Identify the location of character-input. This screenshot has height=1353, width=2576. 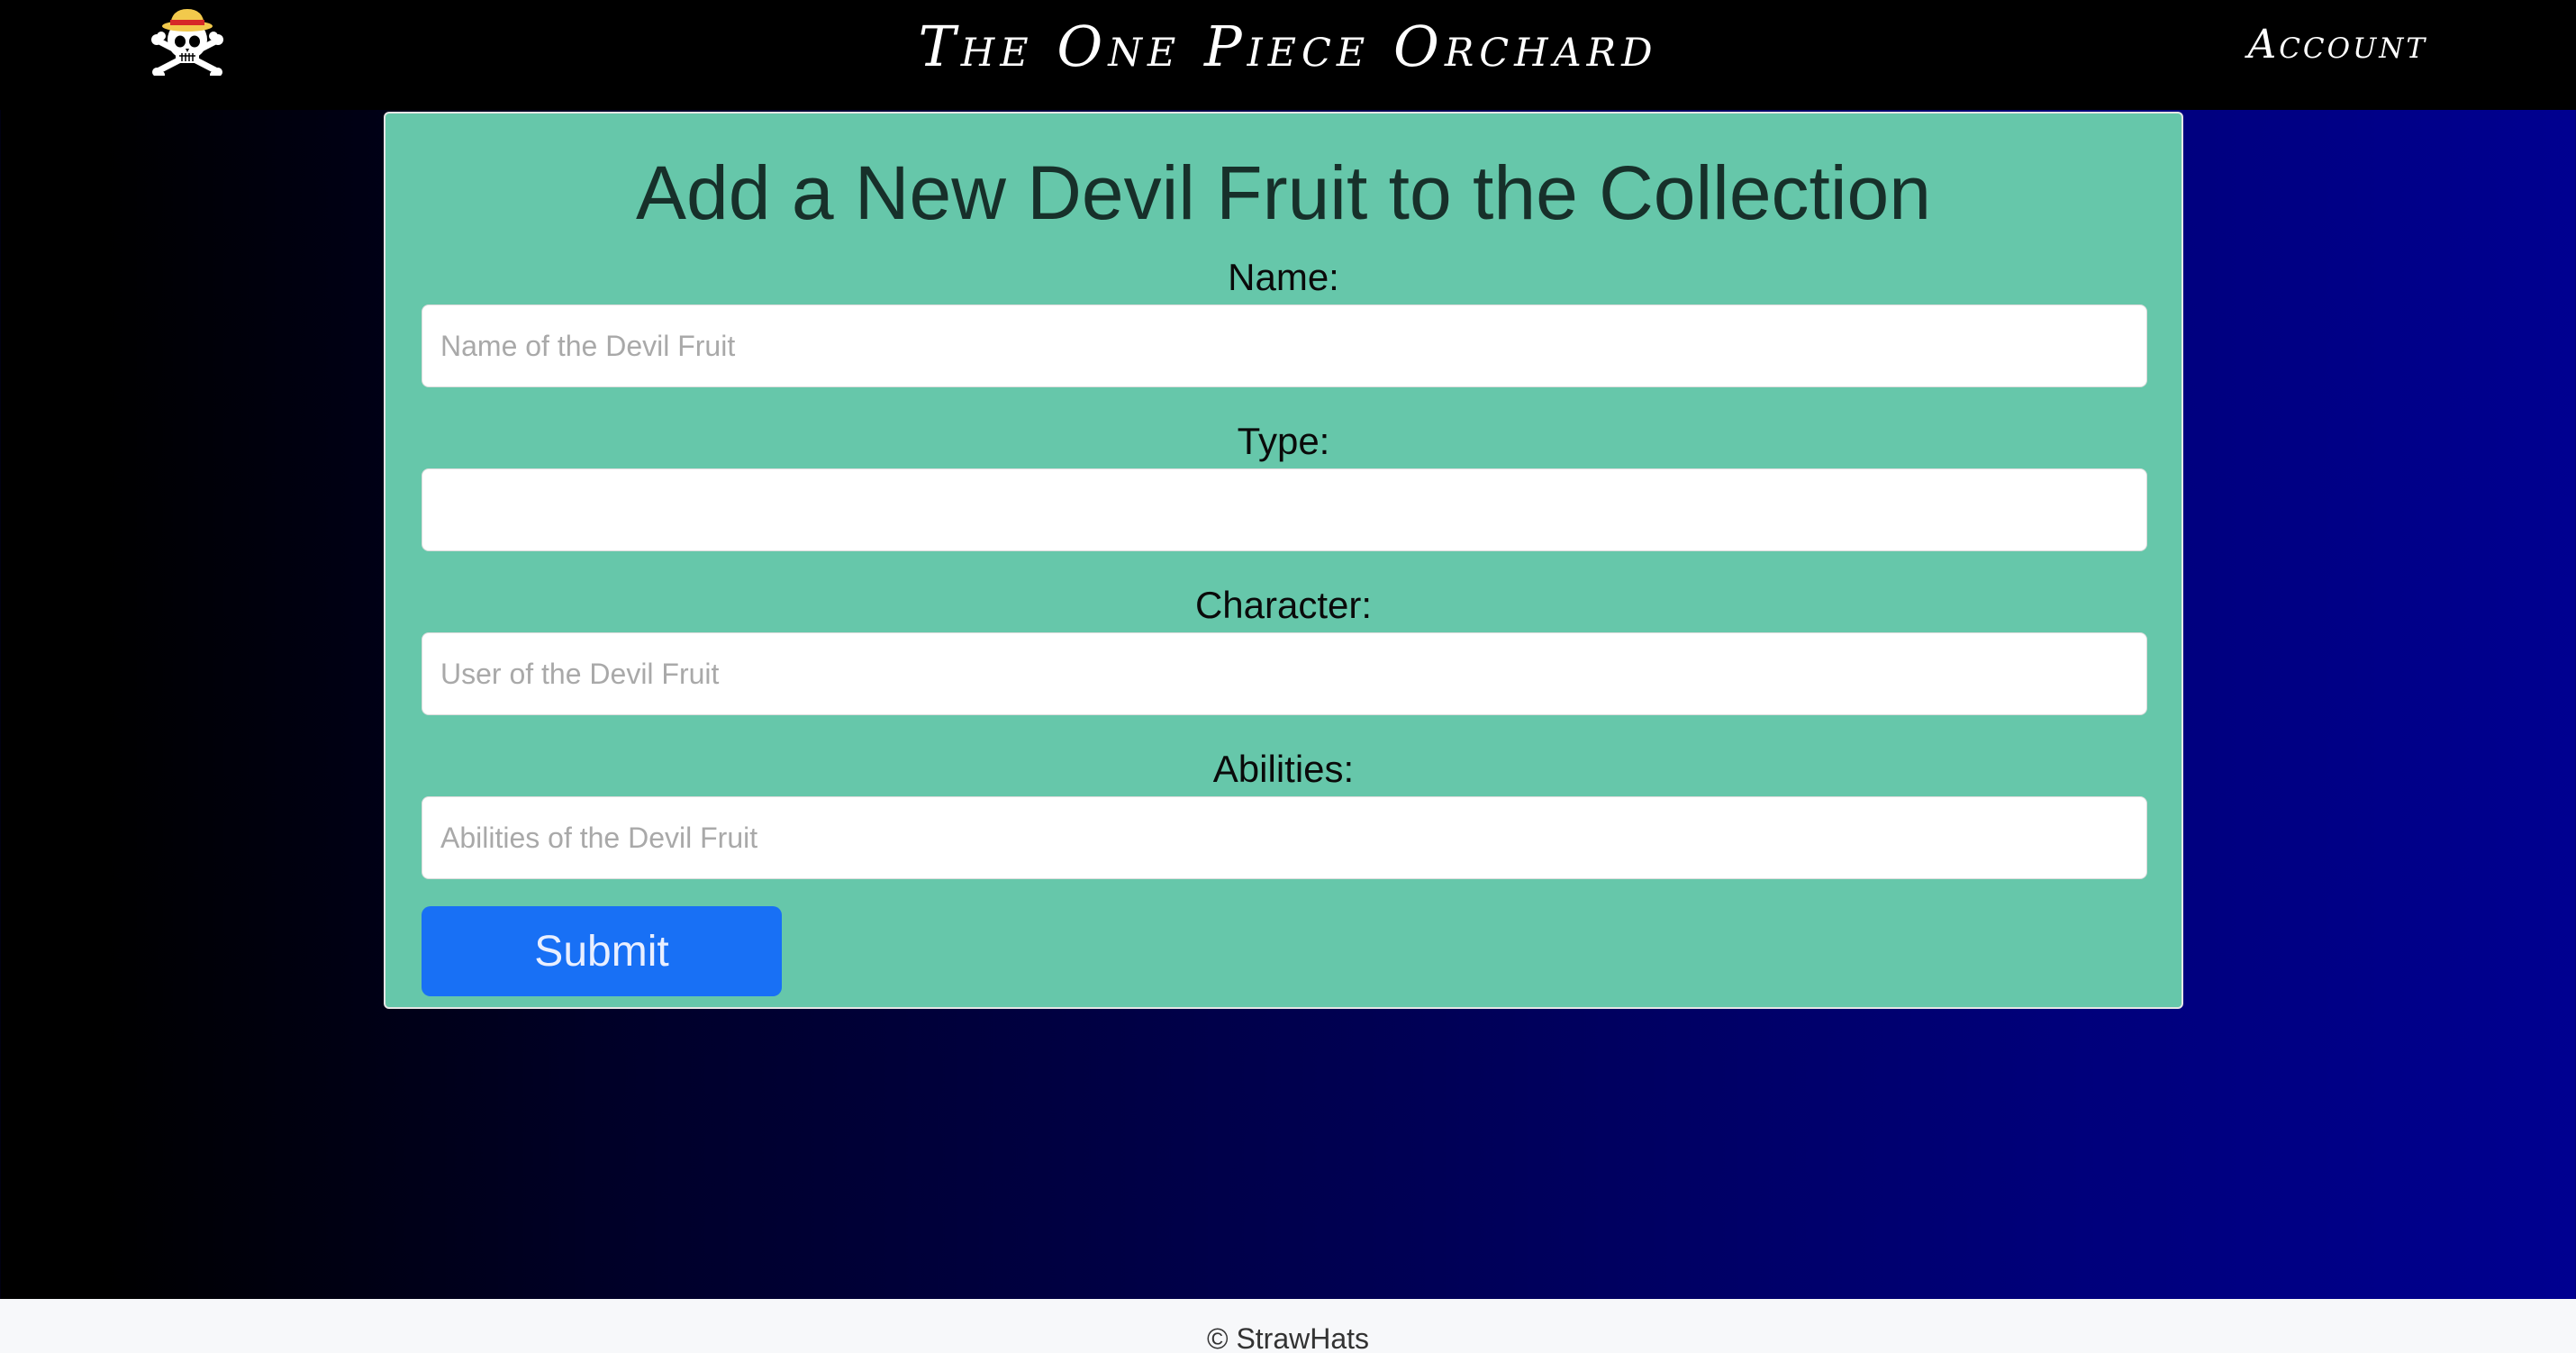
(1285, 673).